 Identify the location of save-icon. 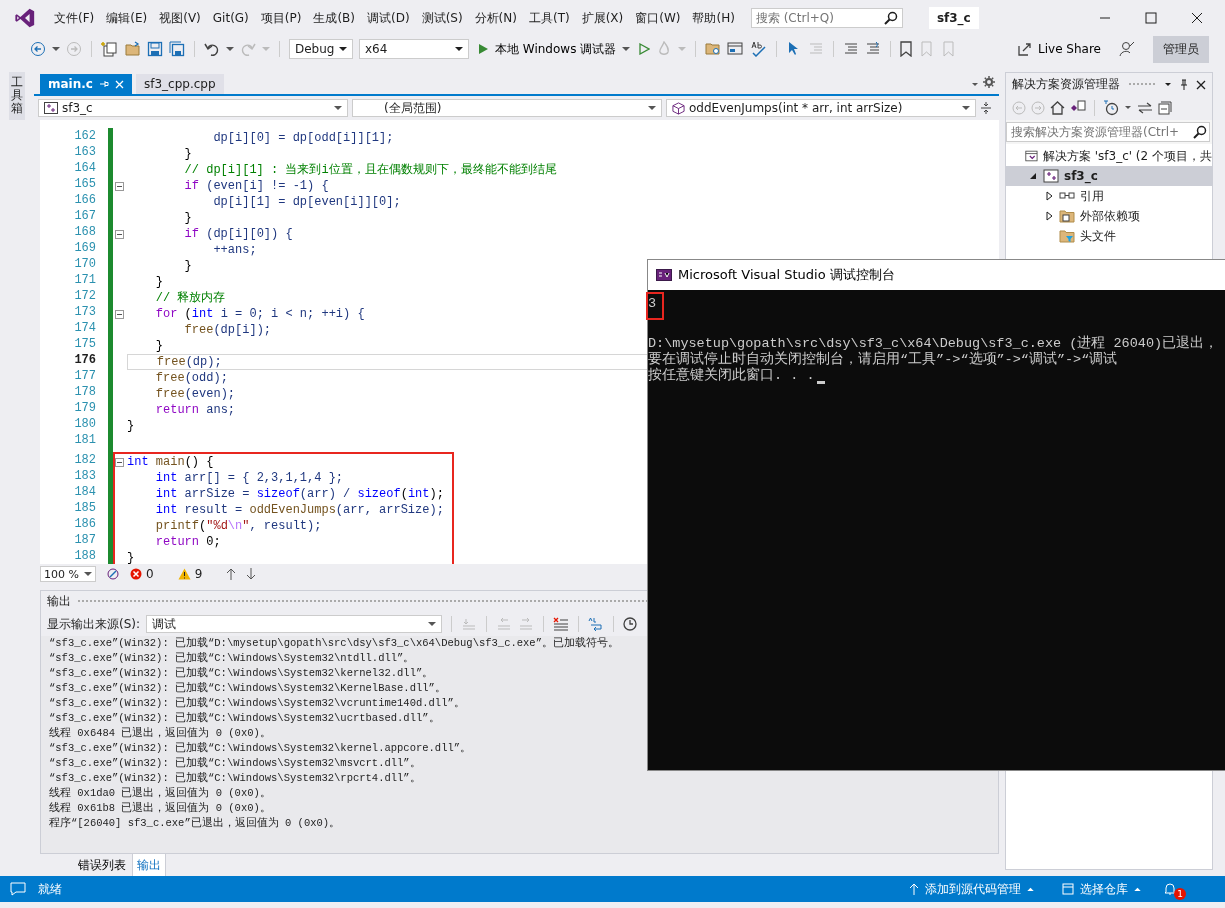
(155, 49).